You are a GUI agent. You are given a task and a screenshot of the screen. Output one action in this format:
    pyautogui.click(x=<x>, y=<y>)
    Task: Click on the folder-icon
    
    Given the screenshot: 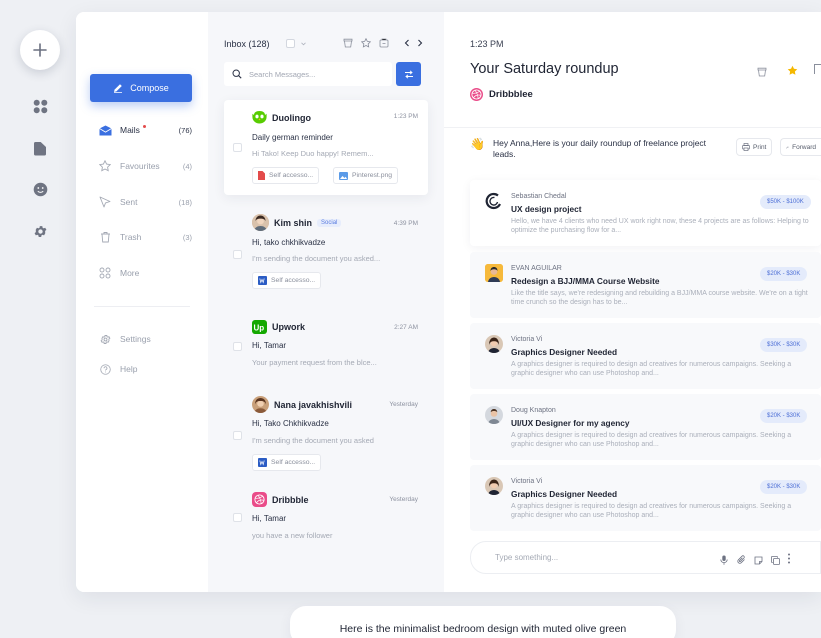 What is the action you would take?
    pyautogui.click(x=40, y=148)
    